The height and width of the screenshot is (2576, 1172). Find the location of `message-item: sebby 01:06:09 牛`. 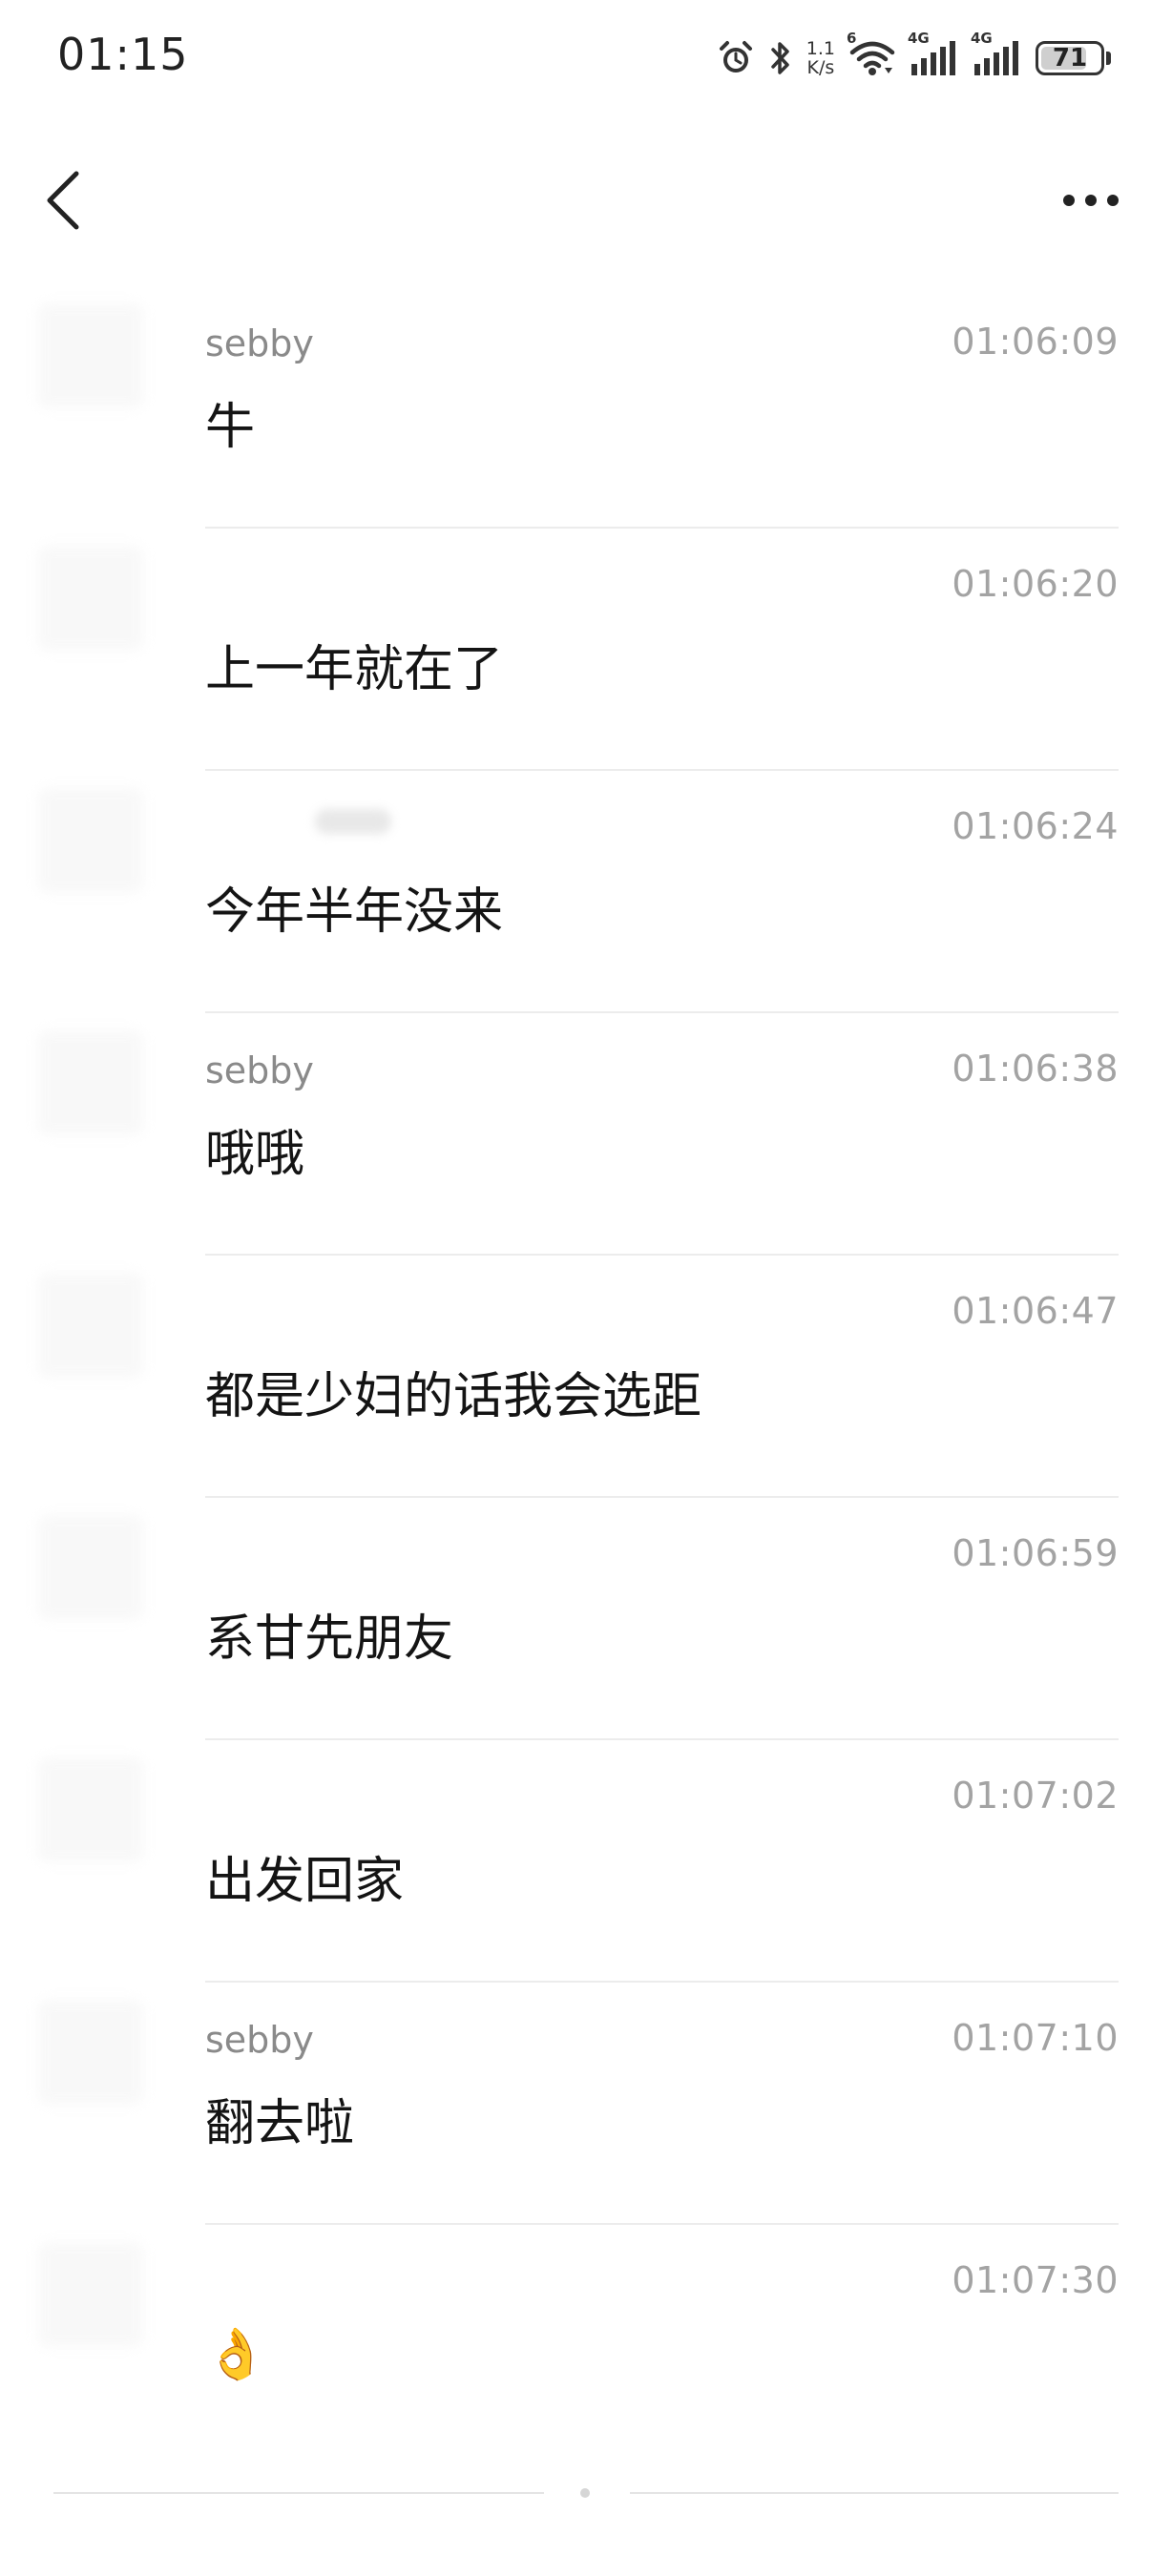

message-item: sebby 01:06:09 牛 is located at coordinates (586, 407).